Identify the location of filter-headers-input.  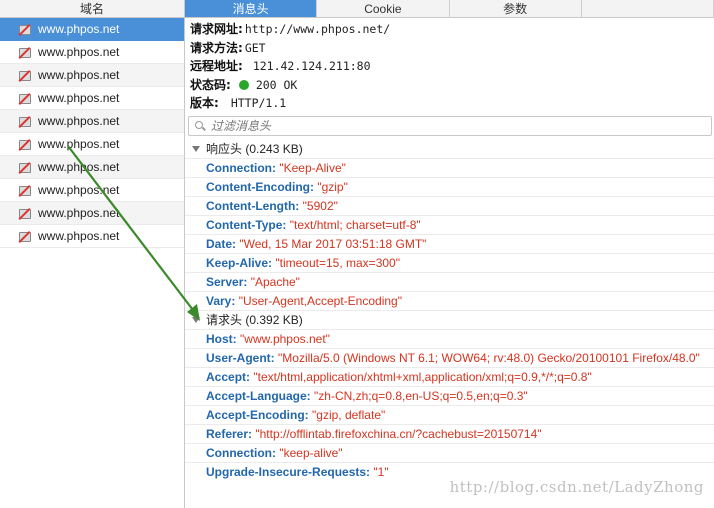
(451, 125).